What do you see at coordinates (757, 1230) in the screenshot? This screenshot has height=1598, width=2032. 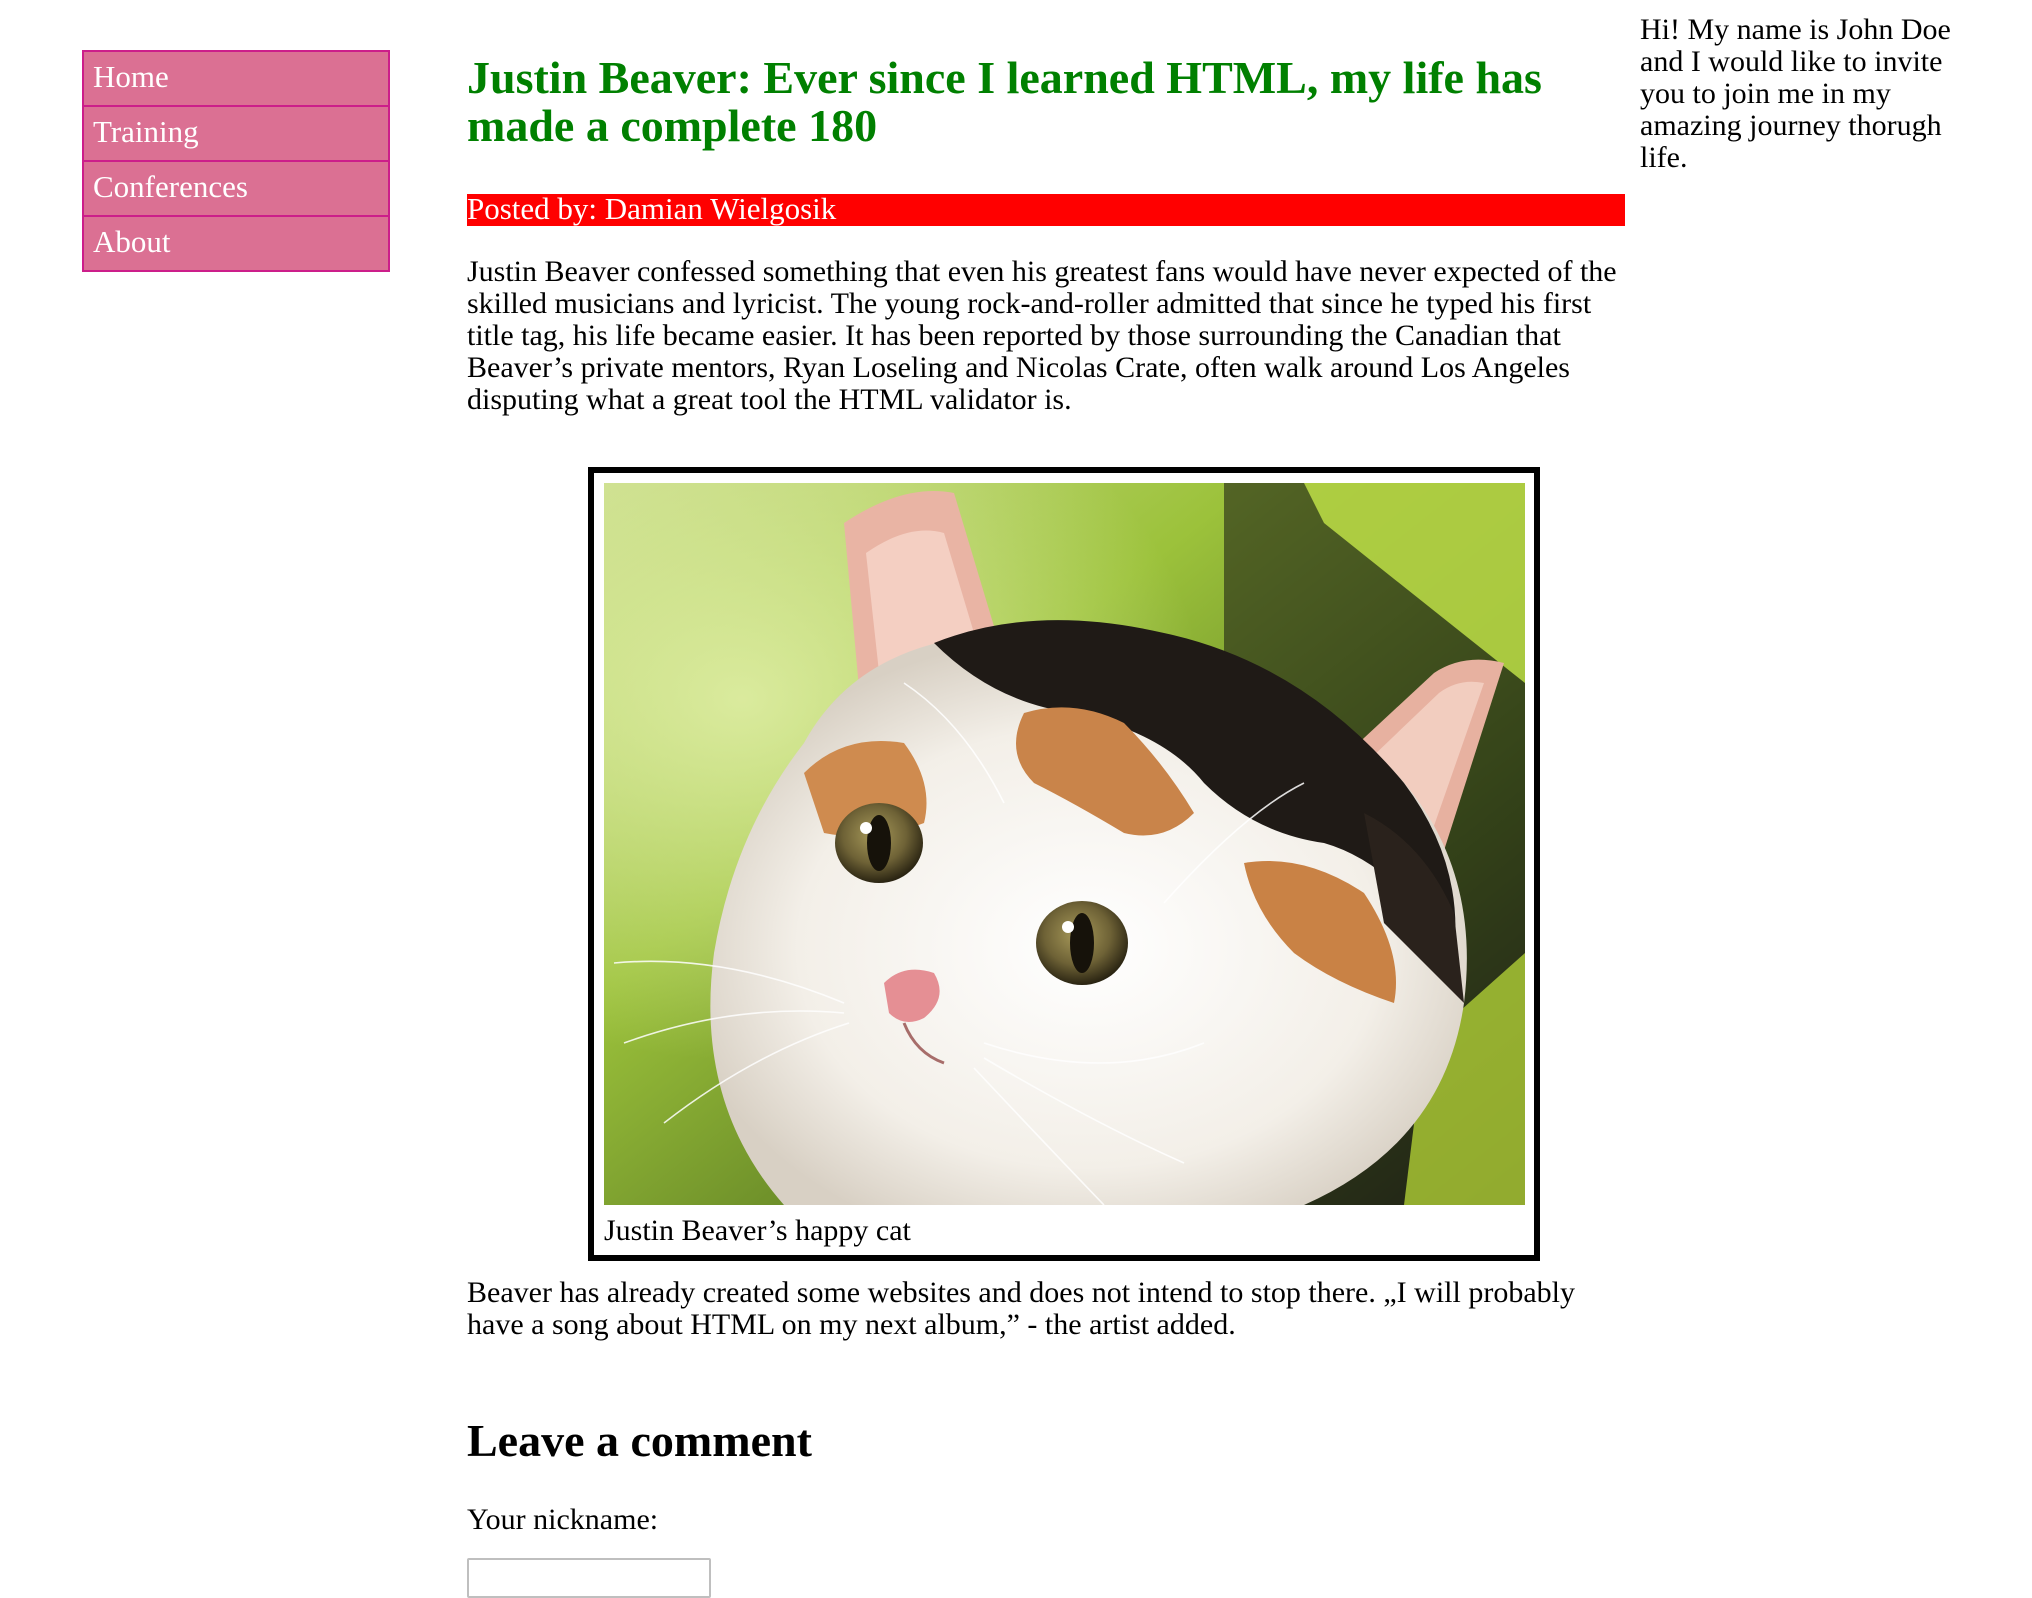 I see `figure-caption: Justin Beaver’s happy cat` at bounding box center [757, 1230].